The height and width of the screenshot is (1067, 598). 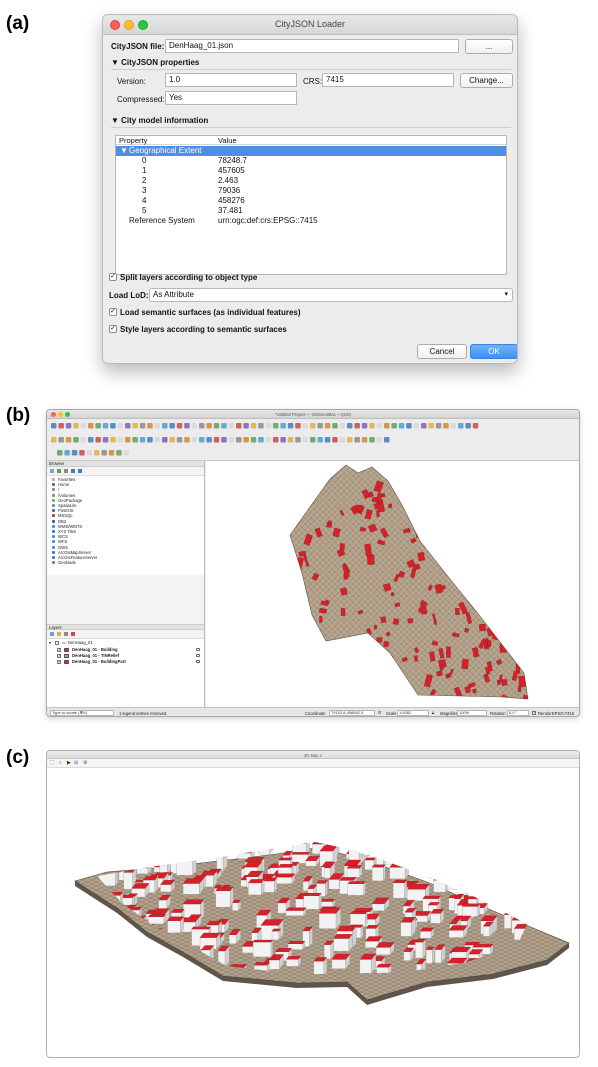 I want to click on tree-row: 4 458276, so click(x=311, y=201).